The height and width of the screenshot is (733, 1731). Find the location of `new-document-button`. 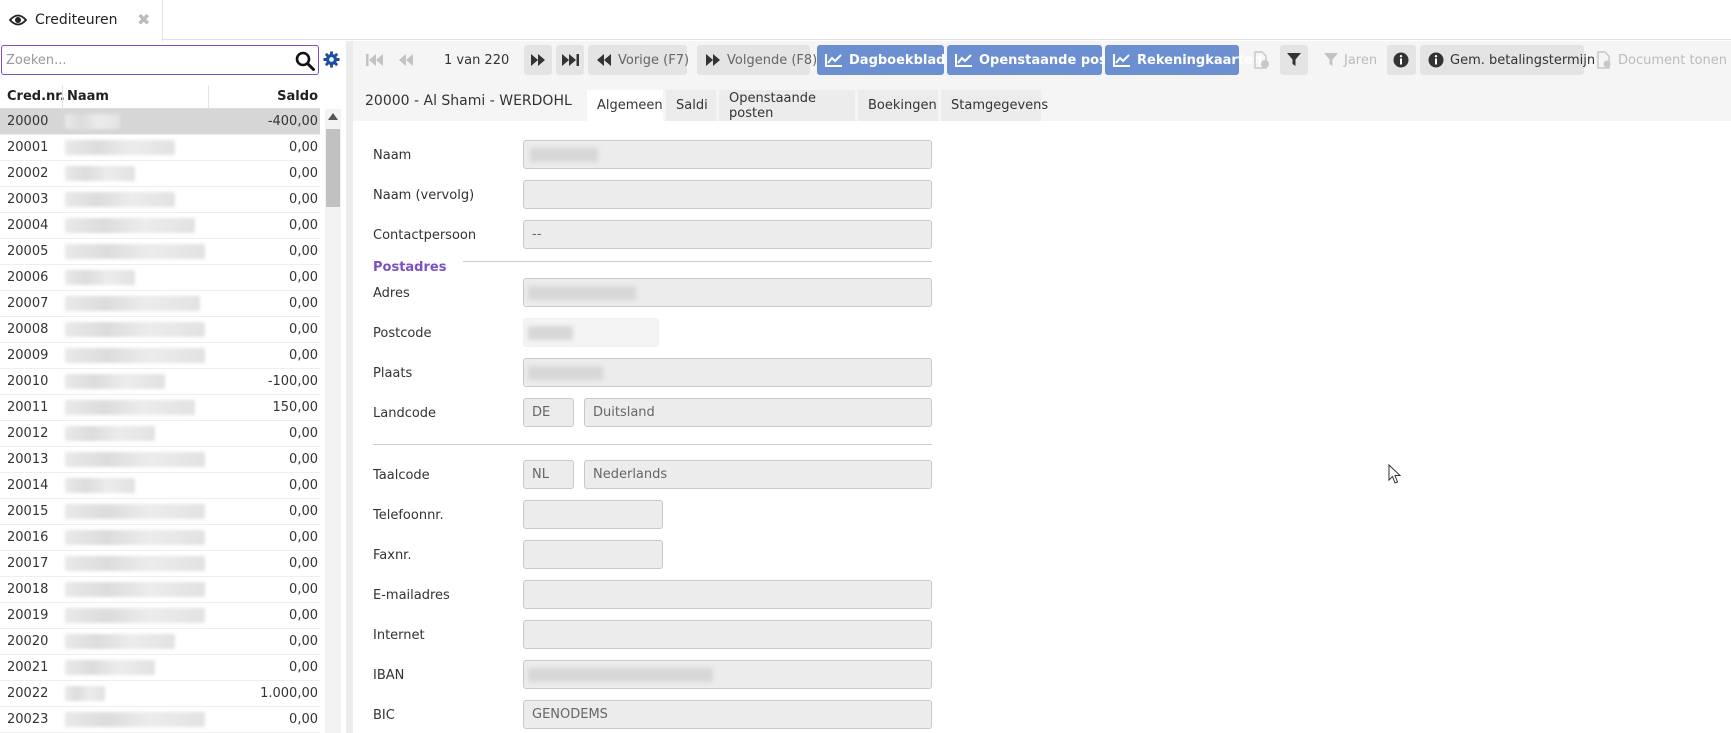

new-document-button is located at coordinates (1261, 60).